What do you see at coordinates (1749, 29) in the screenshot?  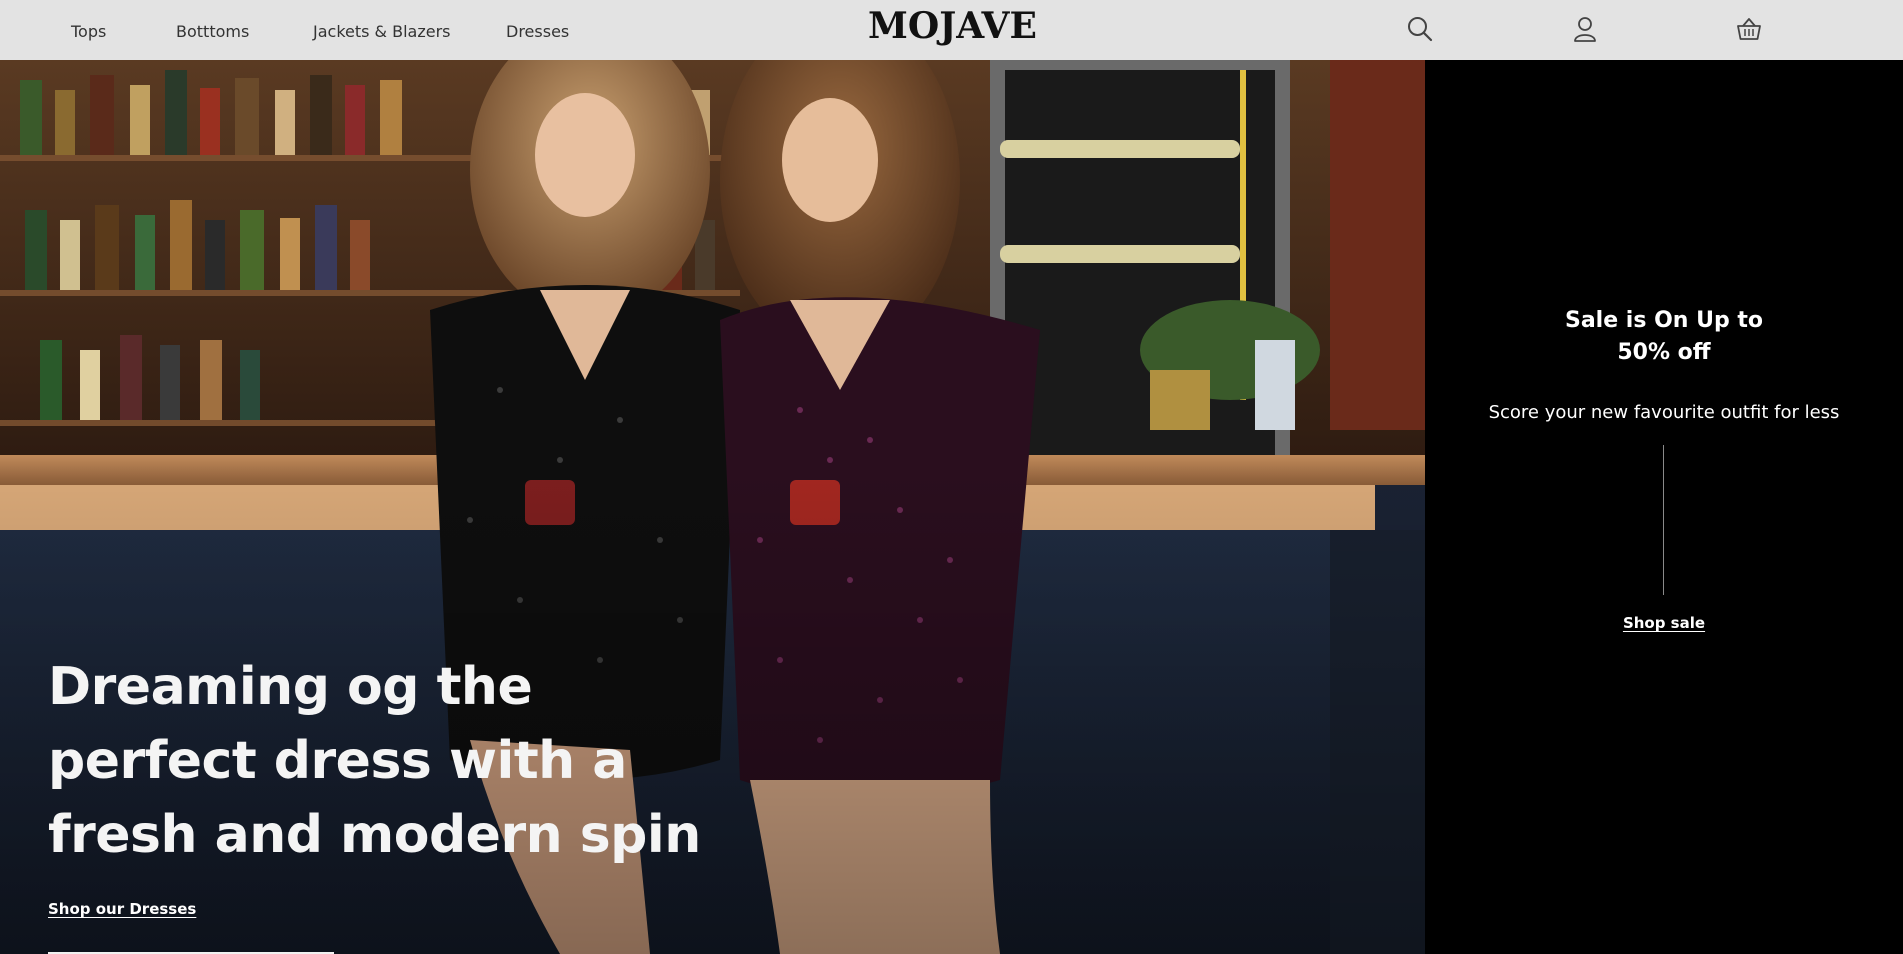 I see `basket-icon` at bounding box center [1749, 29].